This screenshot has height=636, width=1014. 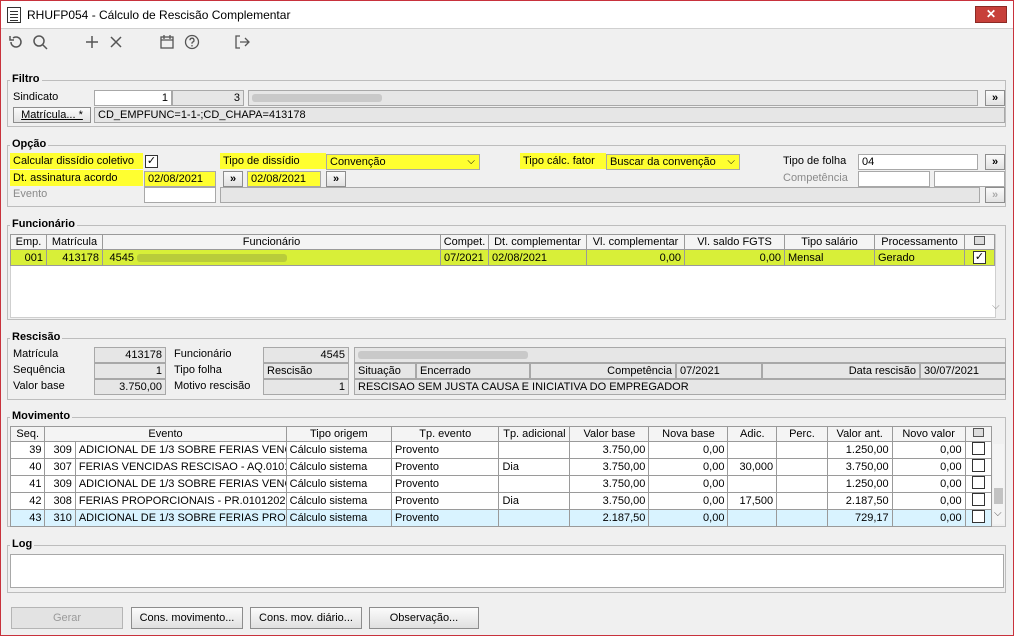 I want to click on dt-assinatura-field: 02/08/2021, so click(x=180, y=179).